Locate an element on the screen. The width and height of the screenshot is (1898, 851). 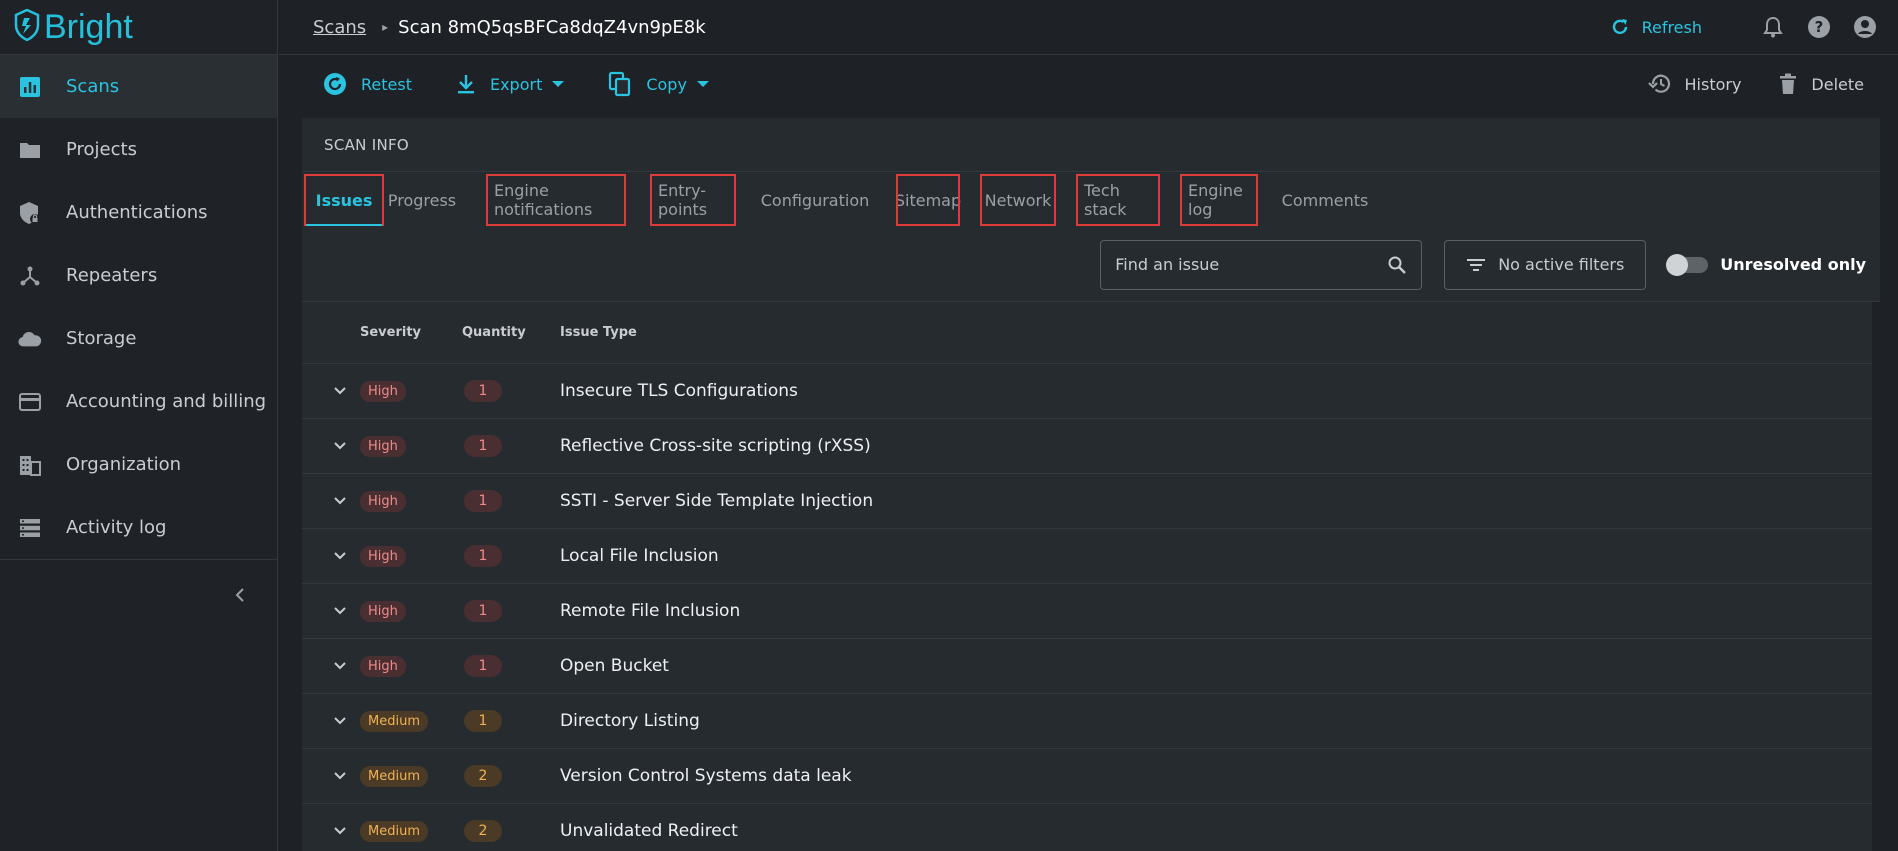
scrollbar is located at coordinates (1876, 576).